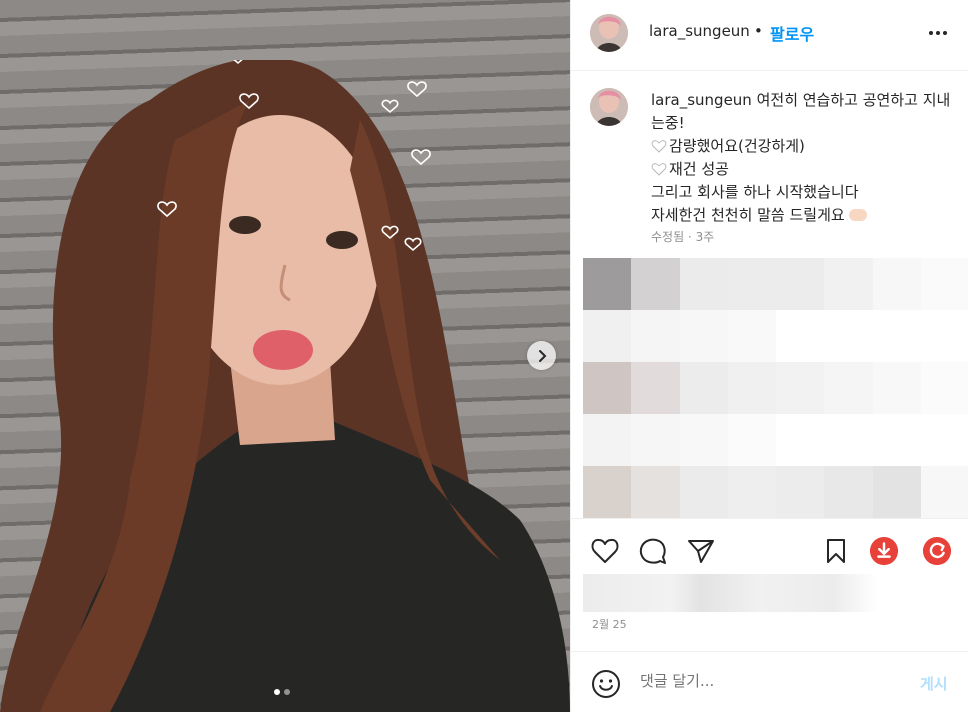 The width and height of the screenshot is (968, 713). I want to click on save-button, so click(836, 551).